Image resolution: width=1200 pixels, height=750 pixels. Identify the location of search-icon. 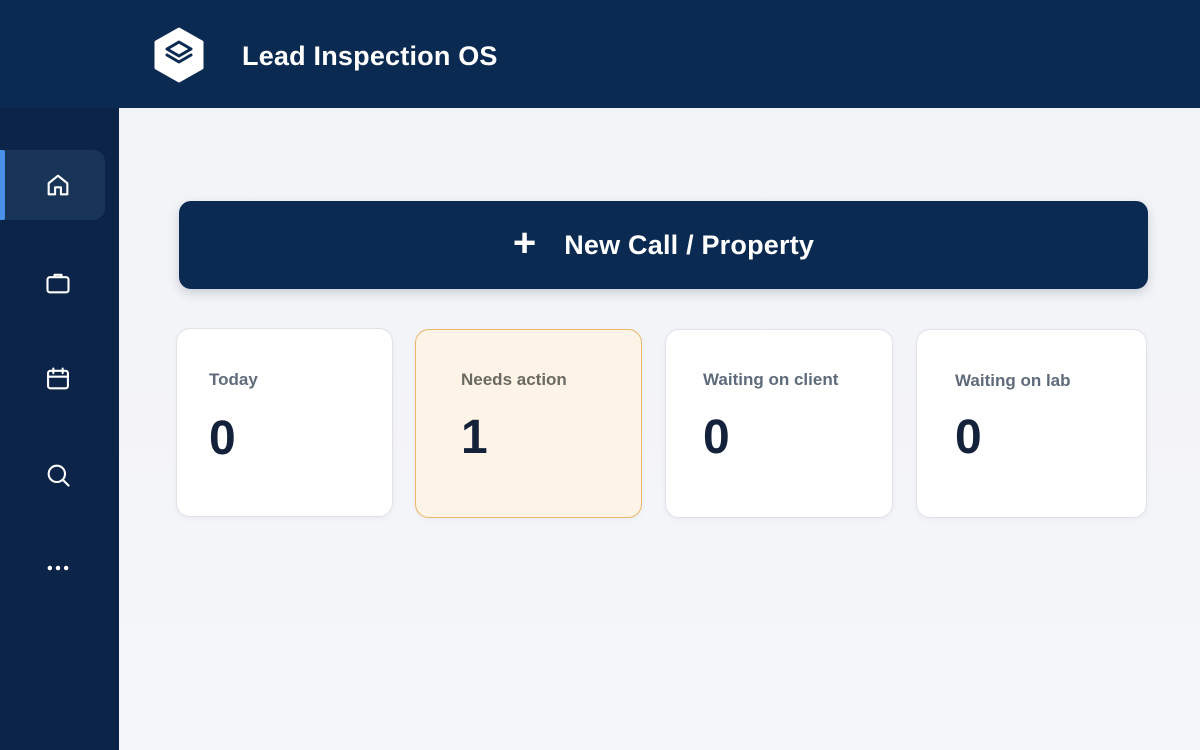
(58, 475).